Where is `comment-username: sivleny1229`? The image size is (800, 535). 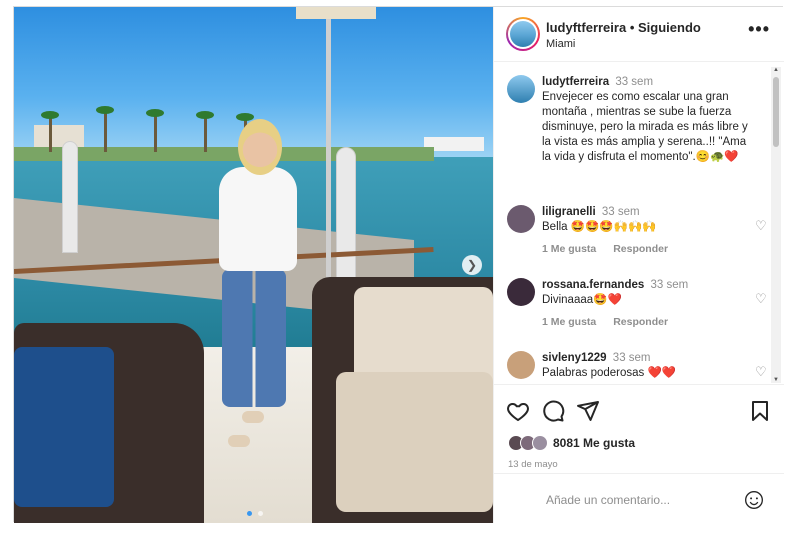 comment-username: sivleny1229 is located at coordinates (574, 358).